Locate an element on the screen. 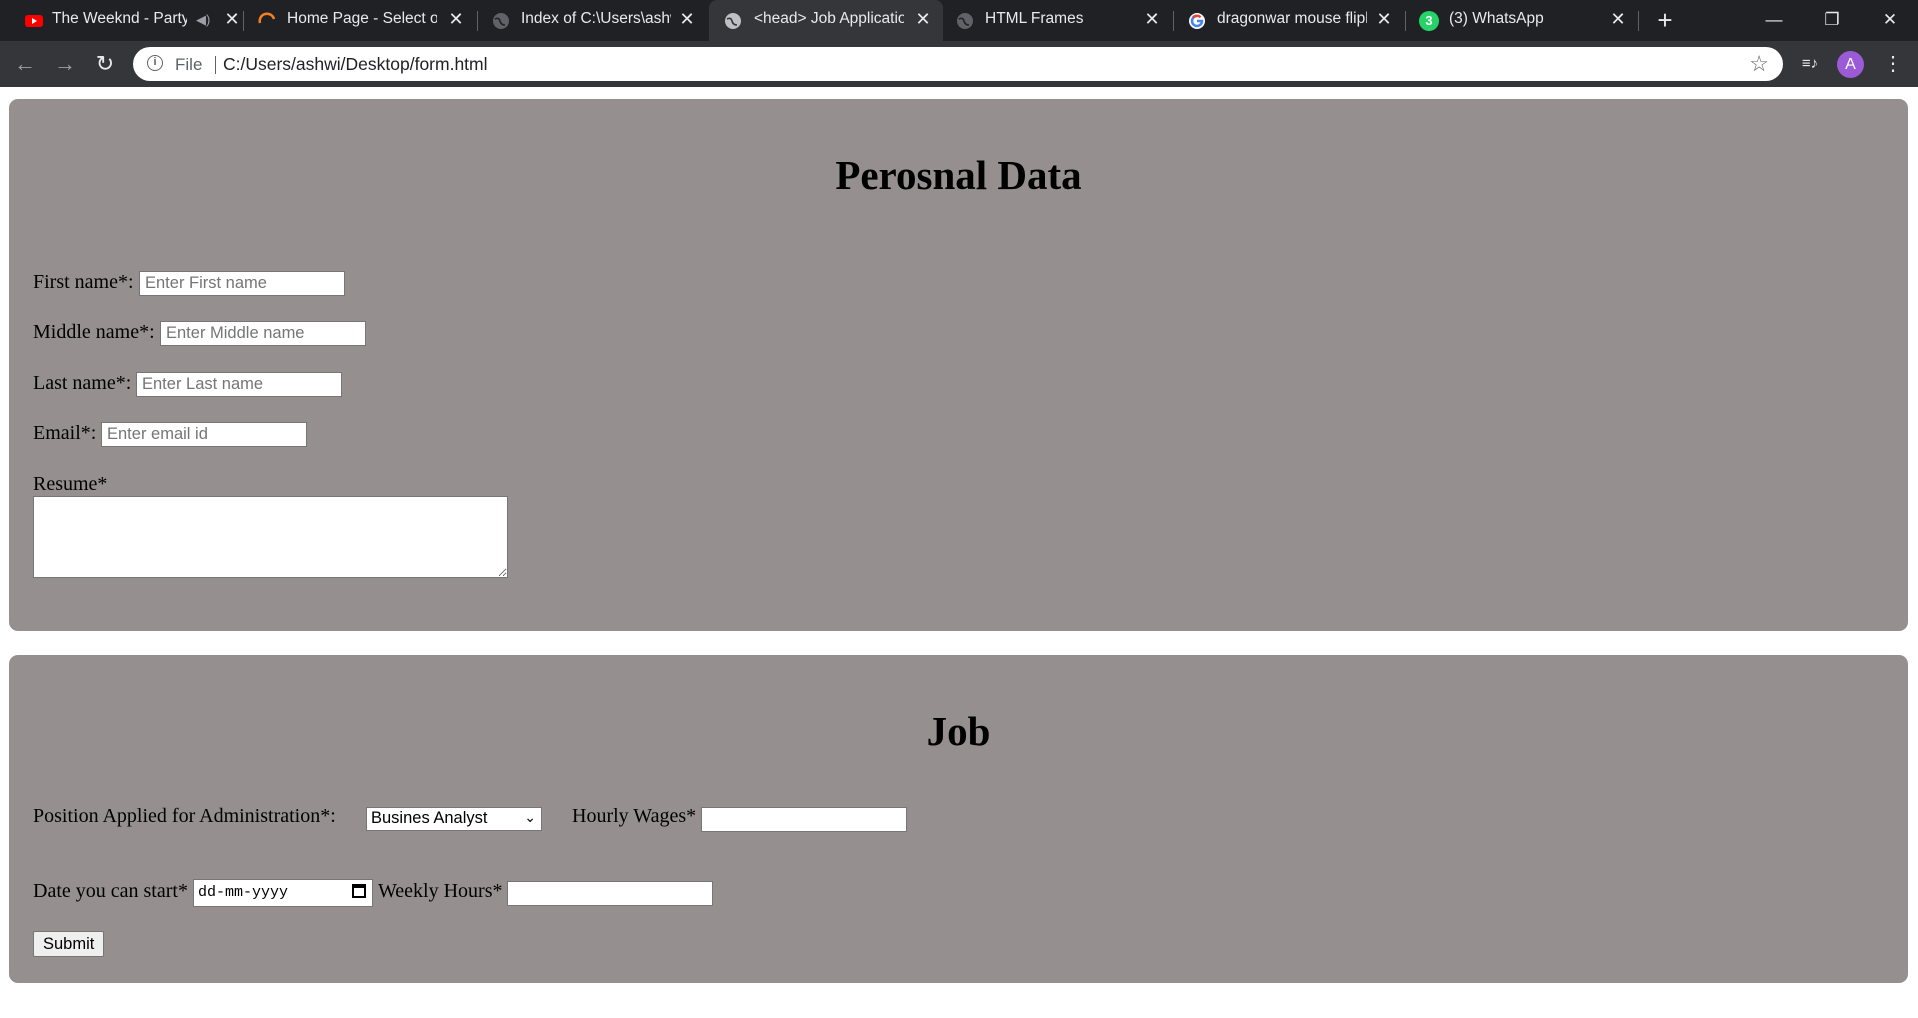  tab-title: dragonwar mouse flipk is located at coordinates (1292, 18).